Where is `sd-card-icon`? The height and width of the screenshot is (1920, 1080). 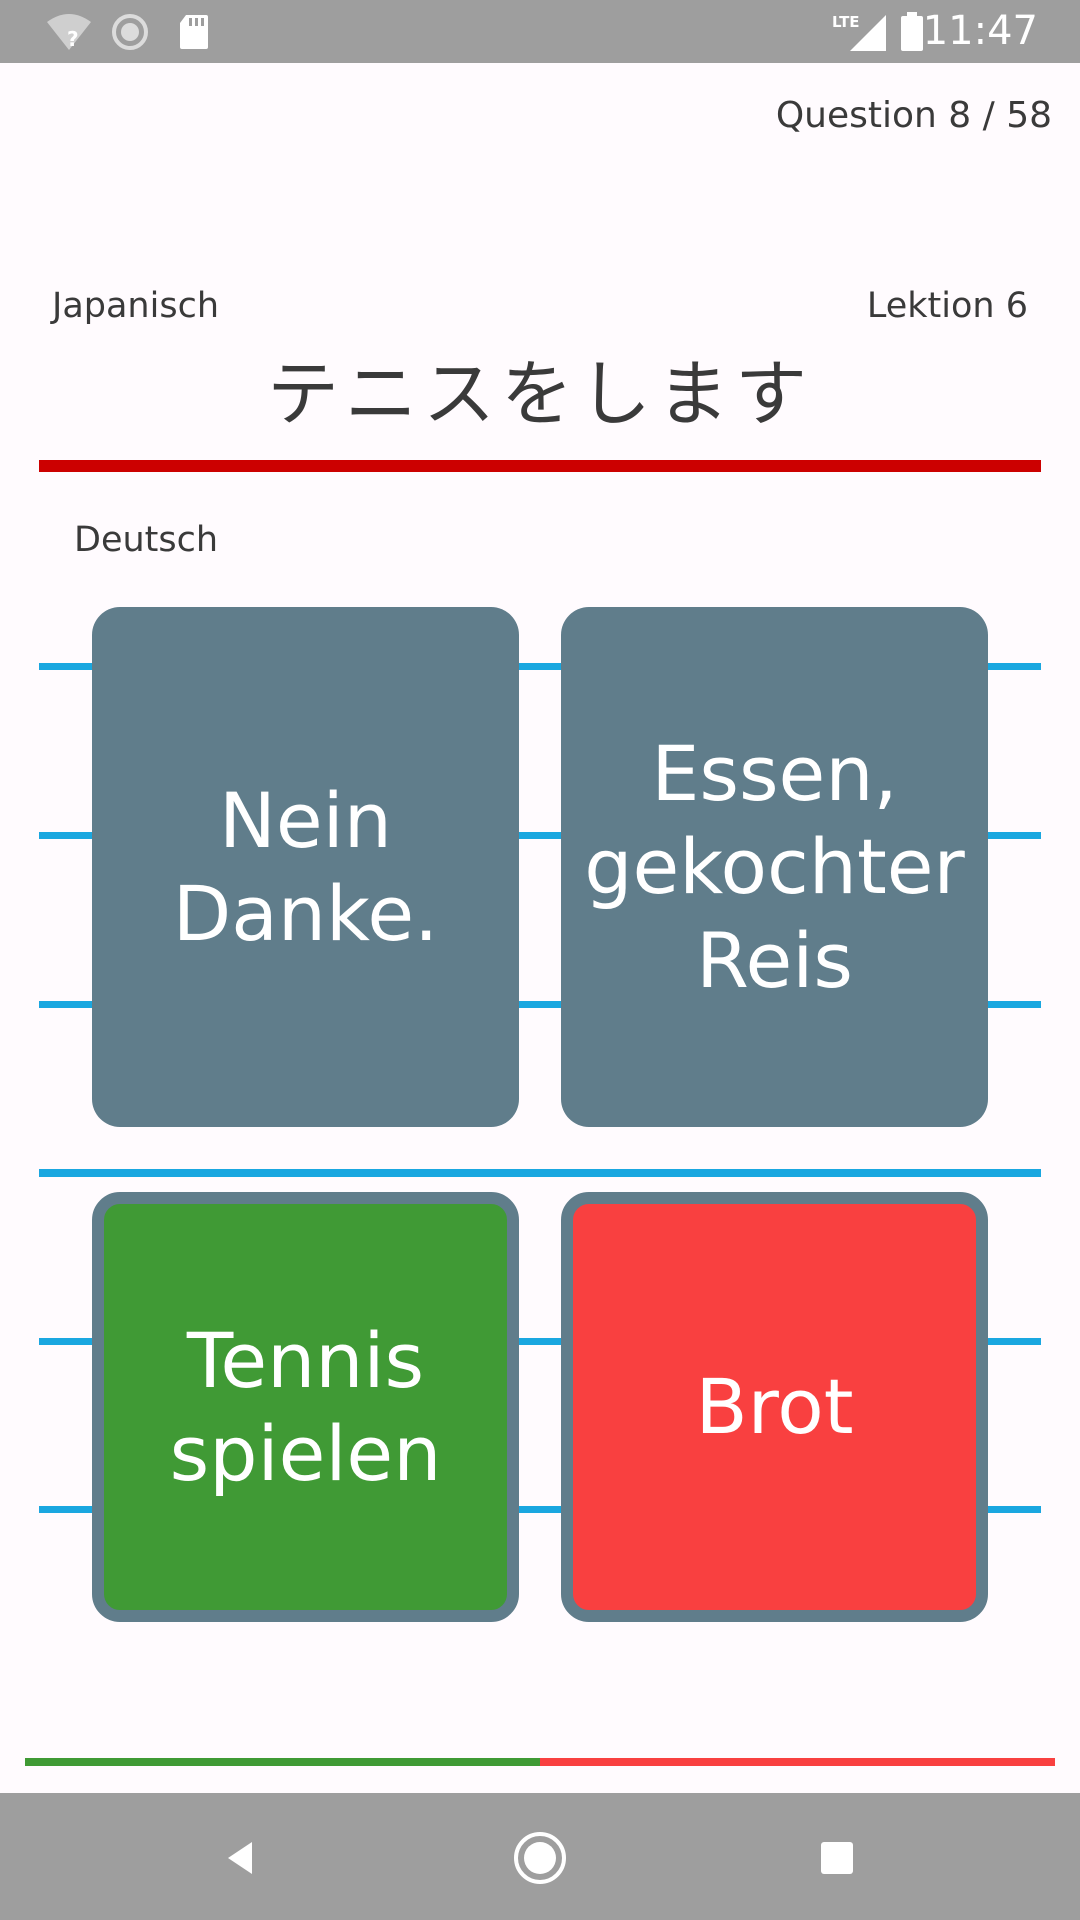
sd-card-icon is located at coordinates (194, 32).